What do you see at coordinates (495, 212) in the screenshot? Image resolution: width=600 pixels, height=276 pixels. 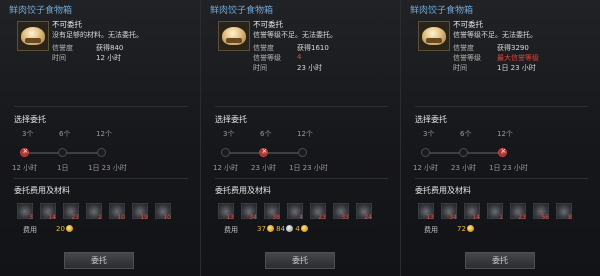 I see `material-icon: 1` at bounding box center [495, 212].